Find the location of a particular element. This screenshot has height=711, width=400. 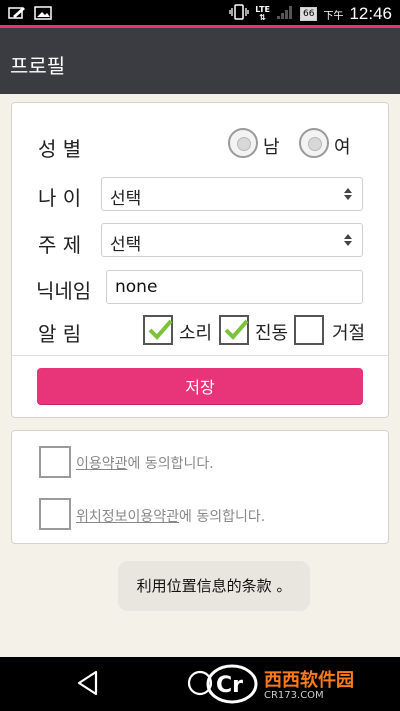

network-type: LTE is located at coordinates (262, 9).